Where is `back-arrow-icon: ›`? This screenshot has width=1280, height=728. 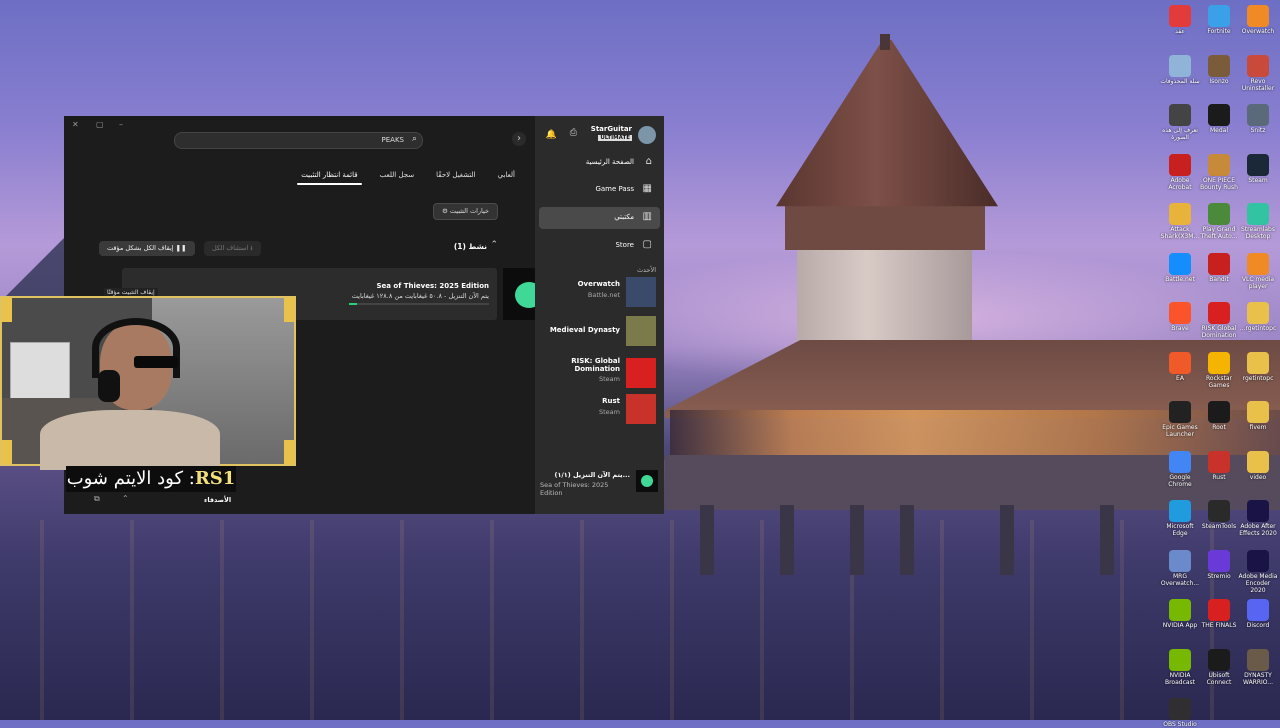 back-arrow-icon: › is located at coordinates (519, 139).